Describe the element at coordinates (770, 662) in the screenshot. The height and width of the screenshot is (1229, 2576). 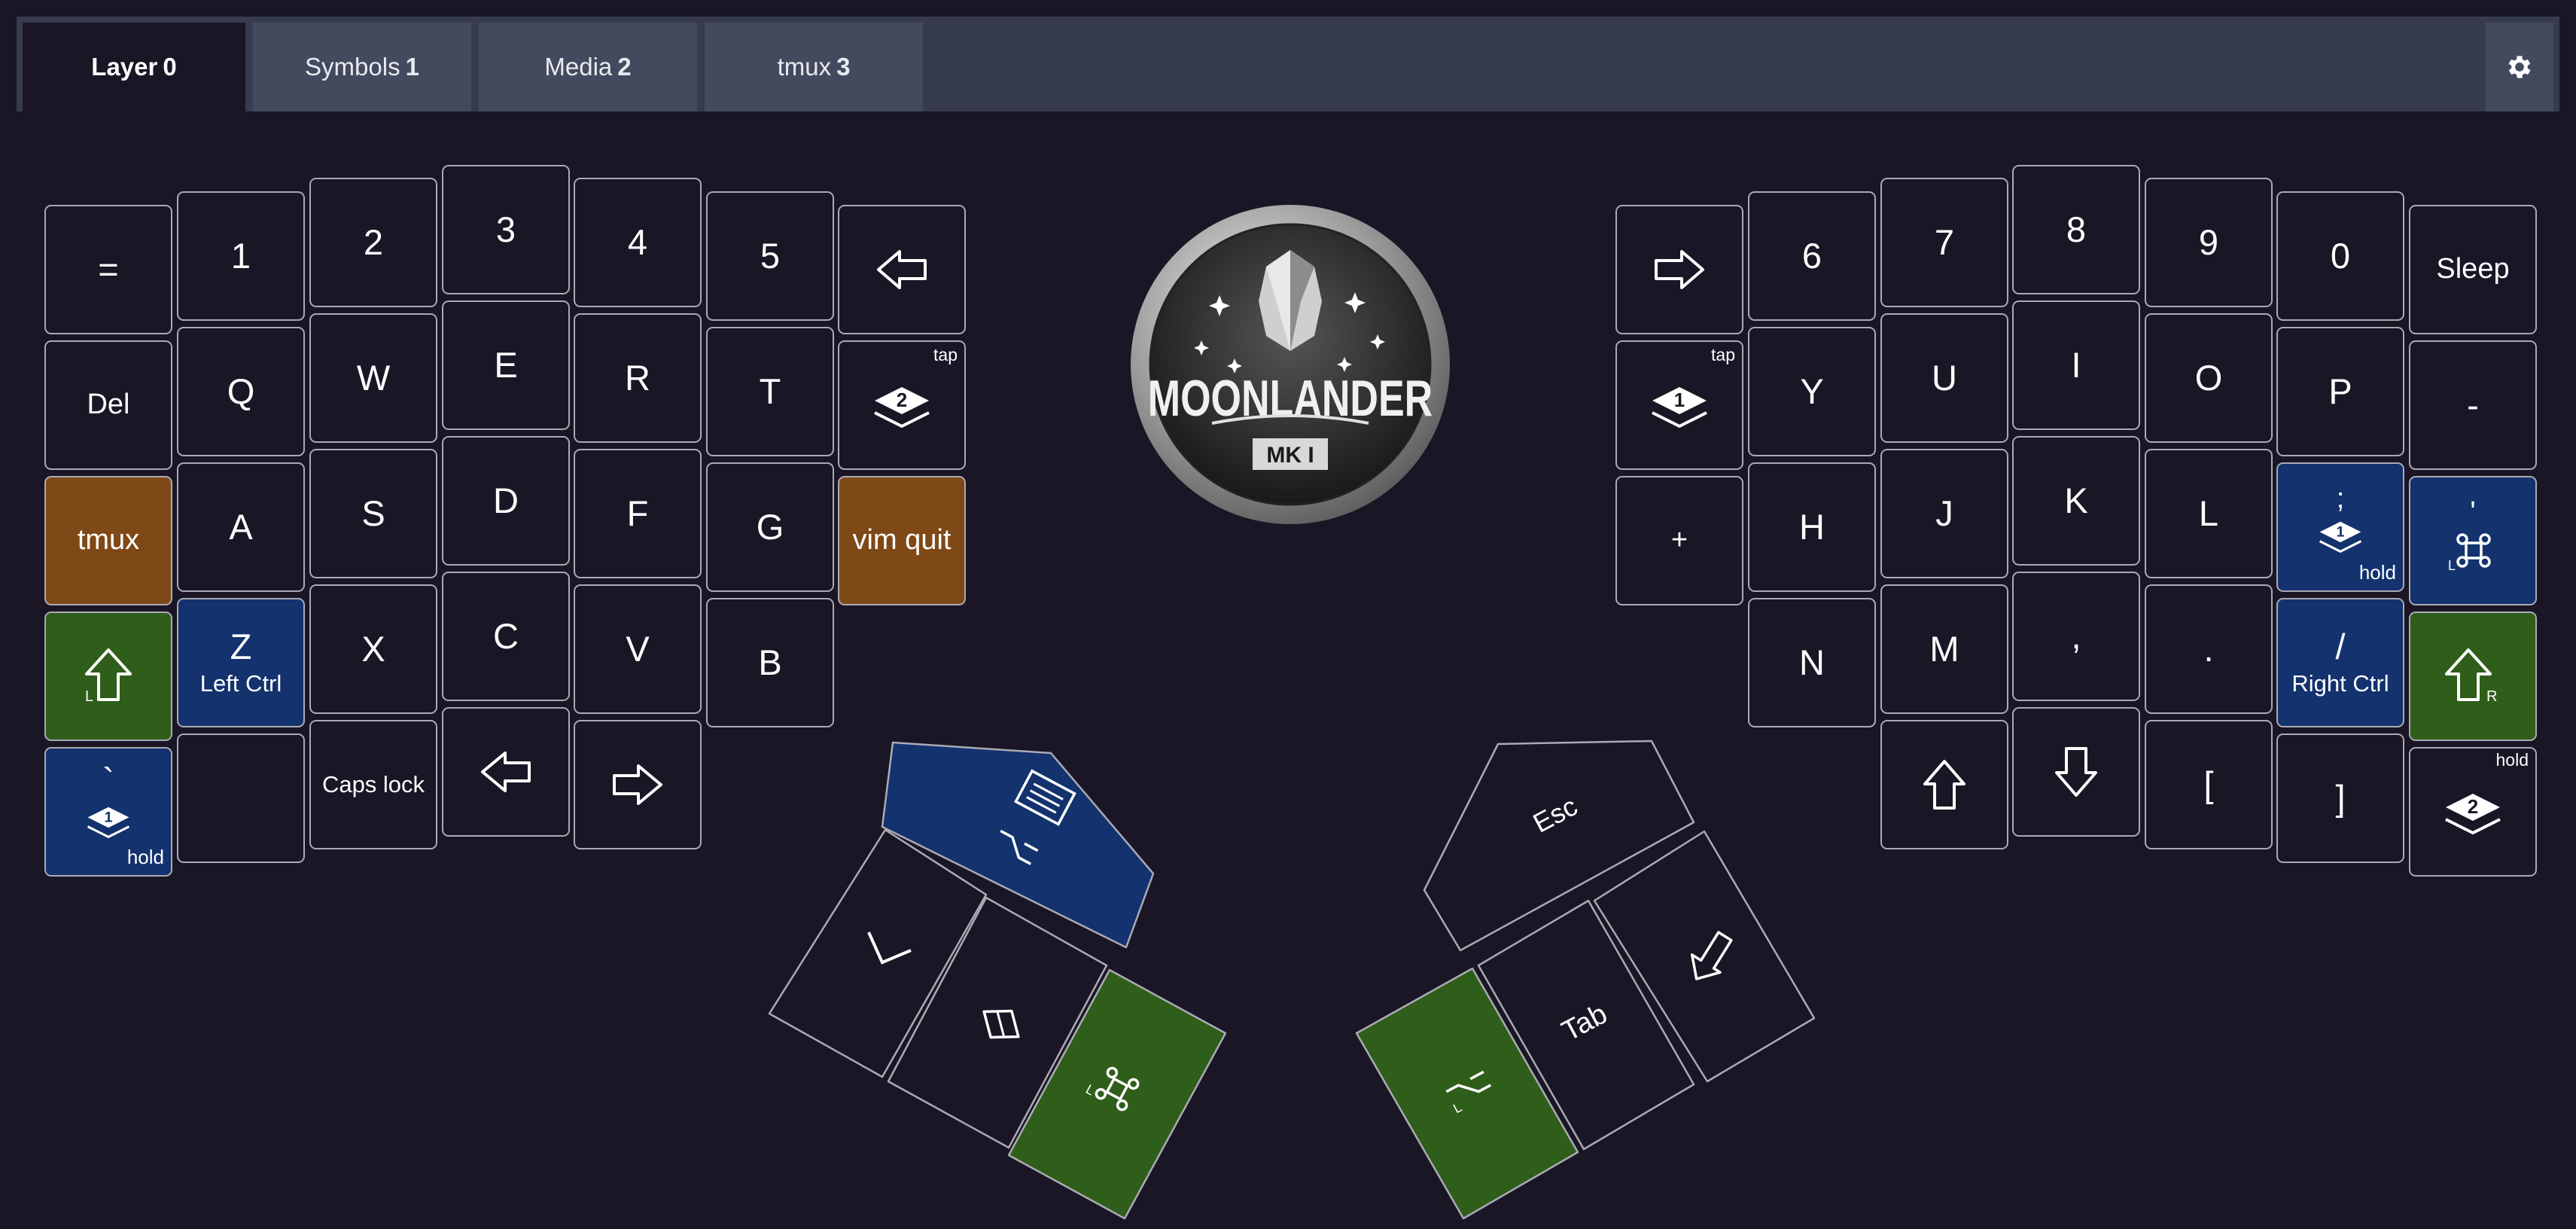
I see `key-b: B` at that location.